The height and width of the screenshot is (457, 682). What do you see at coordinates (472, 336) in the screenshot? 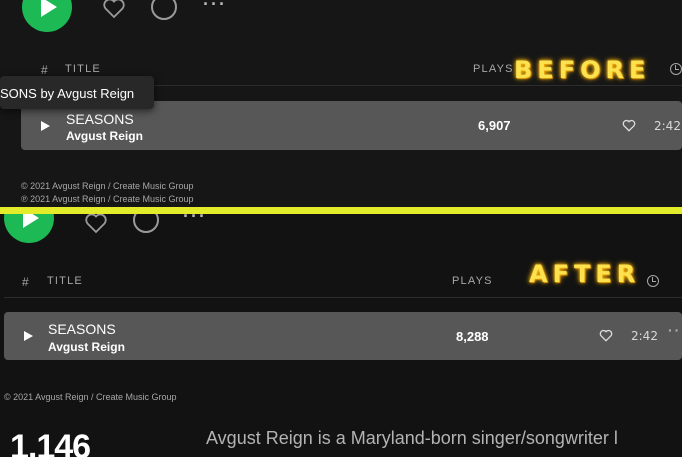
I see `track-plays: 8,288` at bounding box center [472, 336].